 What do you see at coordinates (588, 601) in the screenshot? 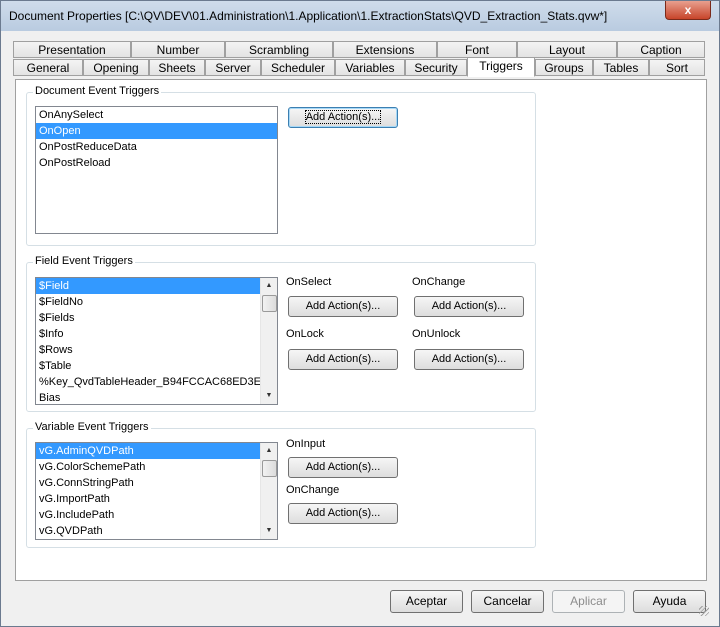
I see `apply-button: Aplicar` at bounding box center [588, 601].